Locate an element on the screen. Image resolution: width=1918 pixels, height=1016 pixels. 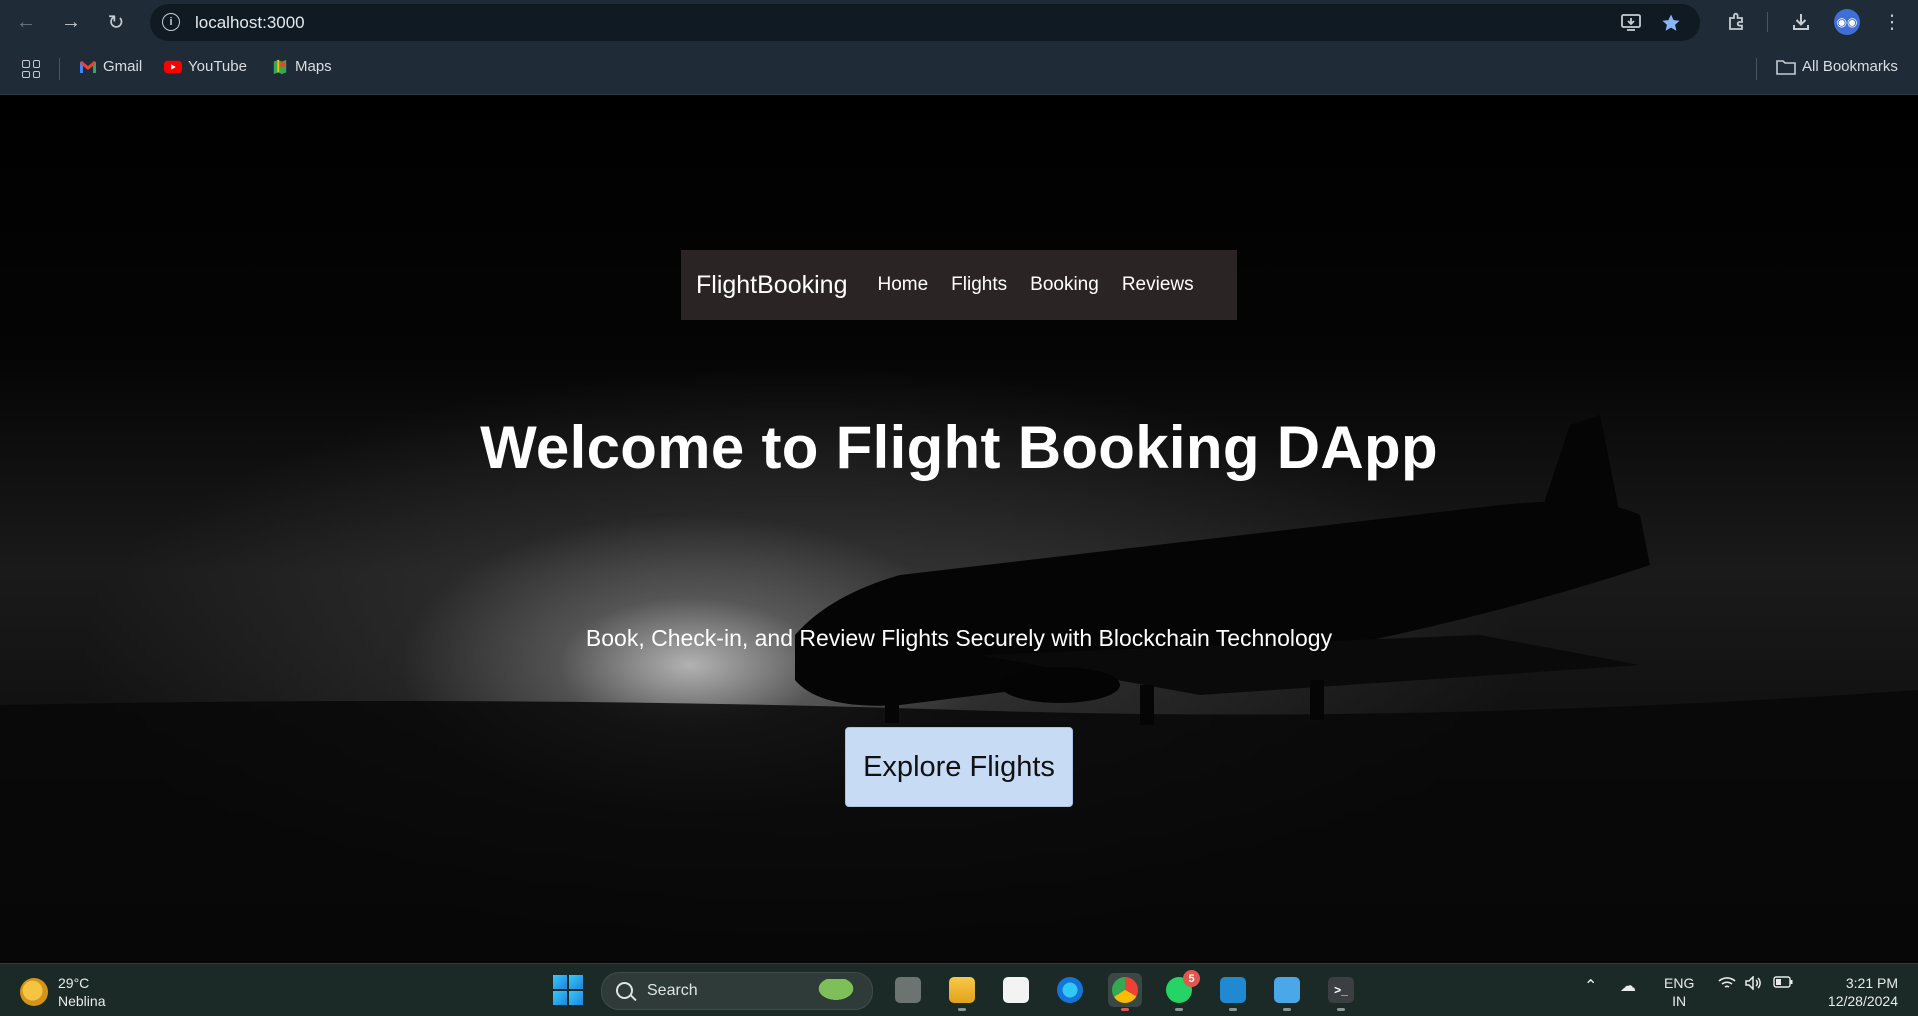
vscode-icon is located at coordinates (1233, 990).